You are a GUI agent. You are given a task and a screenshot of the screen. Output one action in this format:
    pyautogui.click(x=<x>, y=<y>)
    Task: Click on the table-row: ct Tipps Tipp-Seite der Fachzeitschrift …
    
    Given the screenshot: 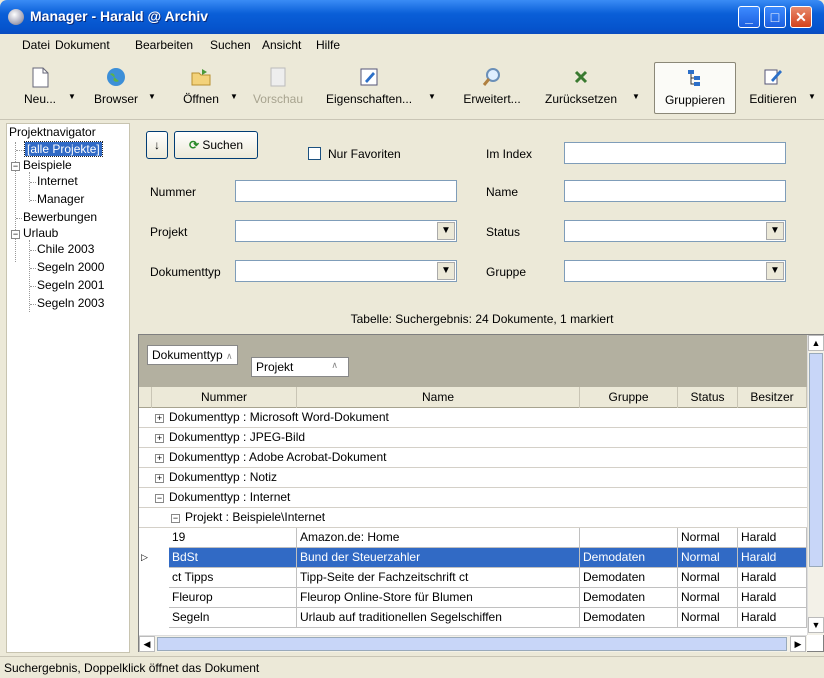 What is the action you would take?
    pyautogui.click(x=473, y=578)
    